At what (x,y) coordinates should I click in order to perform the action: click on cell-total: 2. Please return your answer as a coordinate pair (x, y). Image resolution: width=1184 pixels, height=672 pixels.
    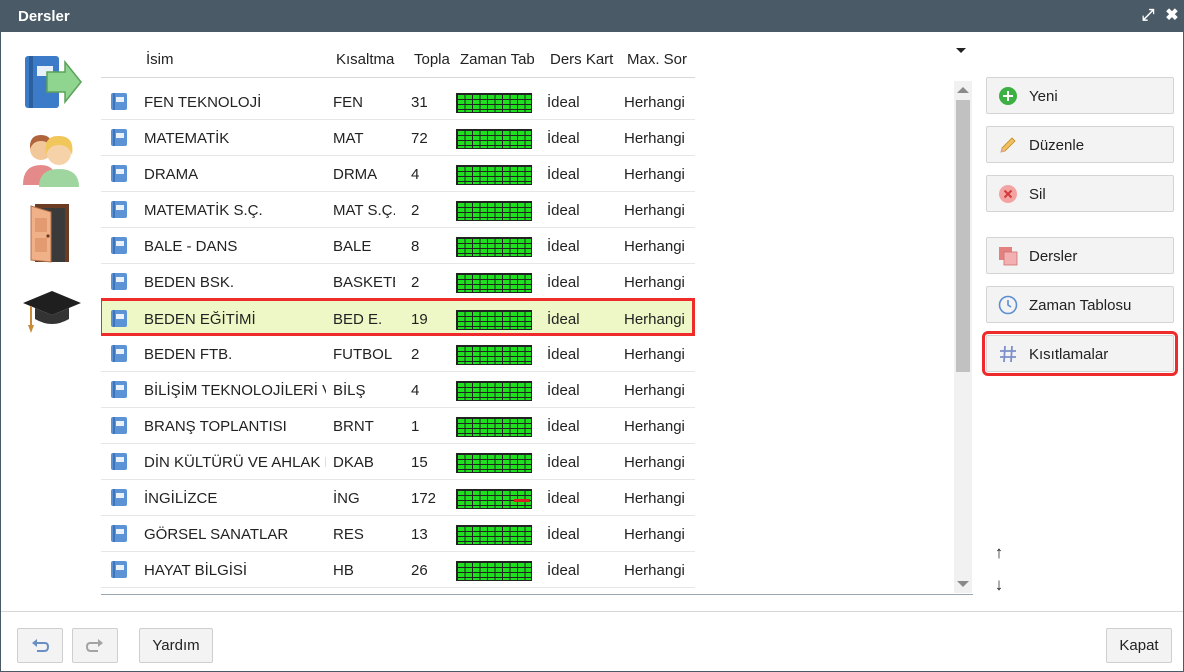
    Looking at the image, I should click on (415, 354).